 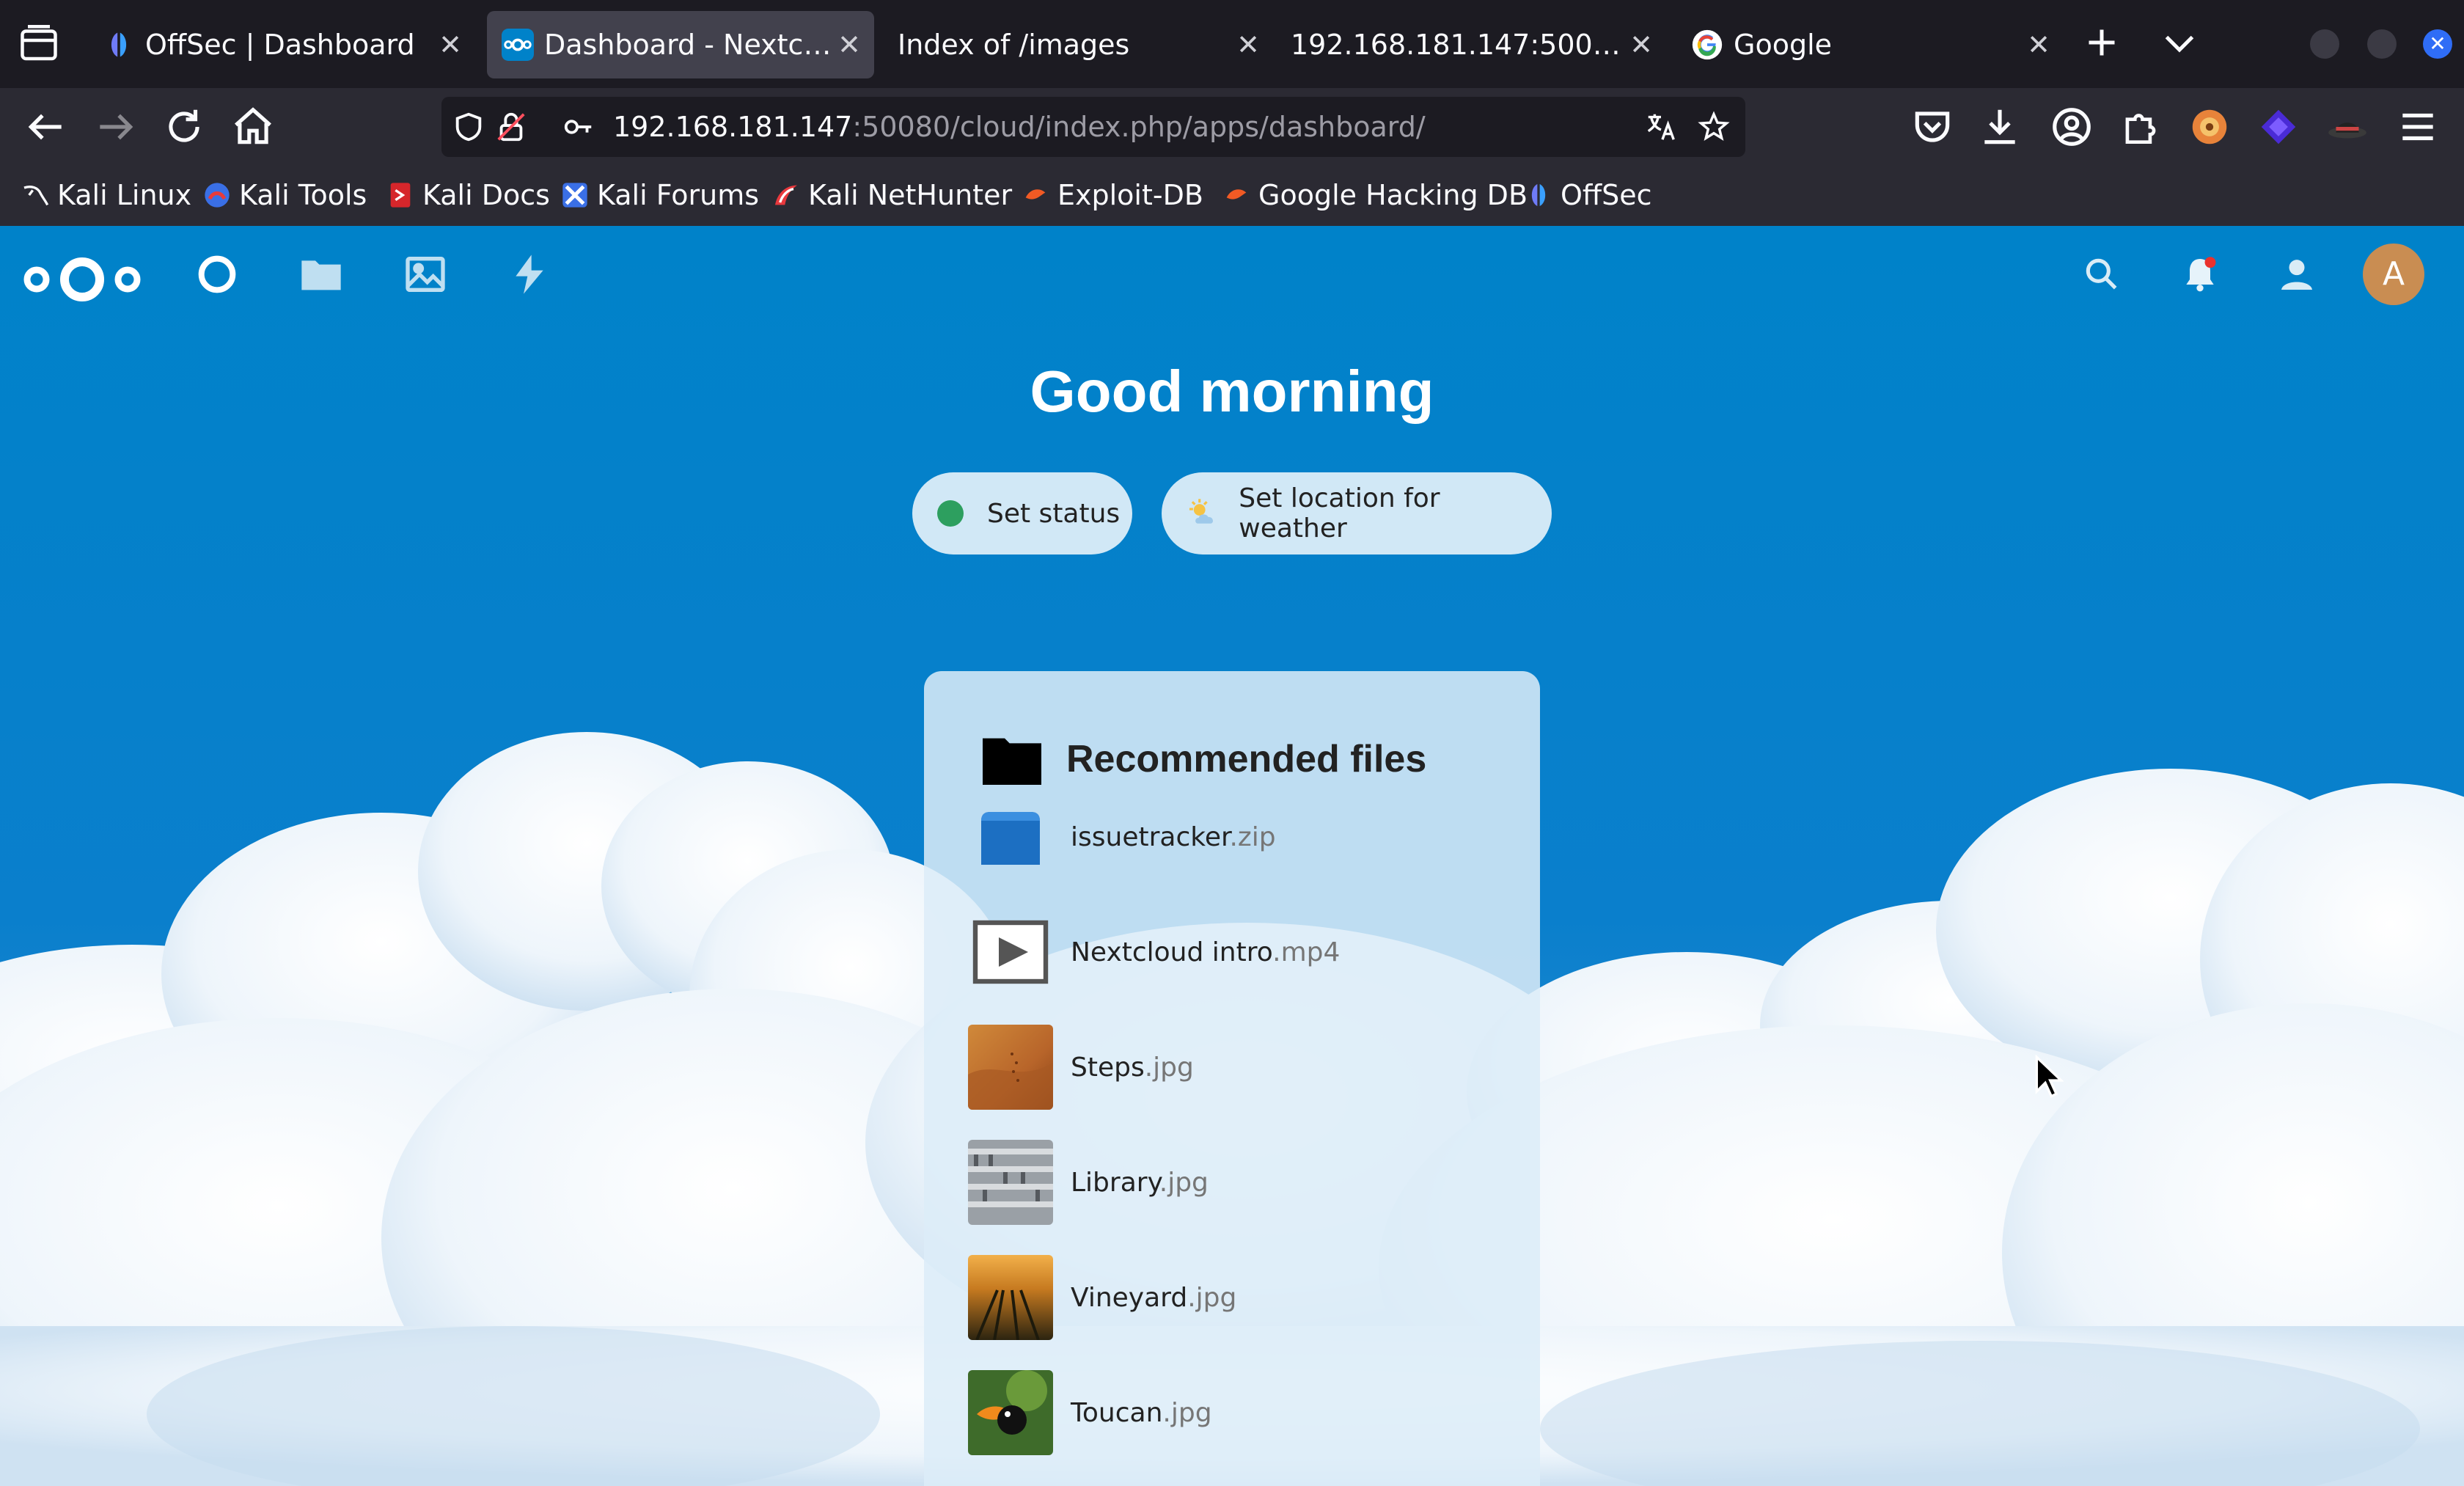 I want to click on tab-overview-icon, so click(x=39, y=44).